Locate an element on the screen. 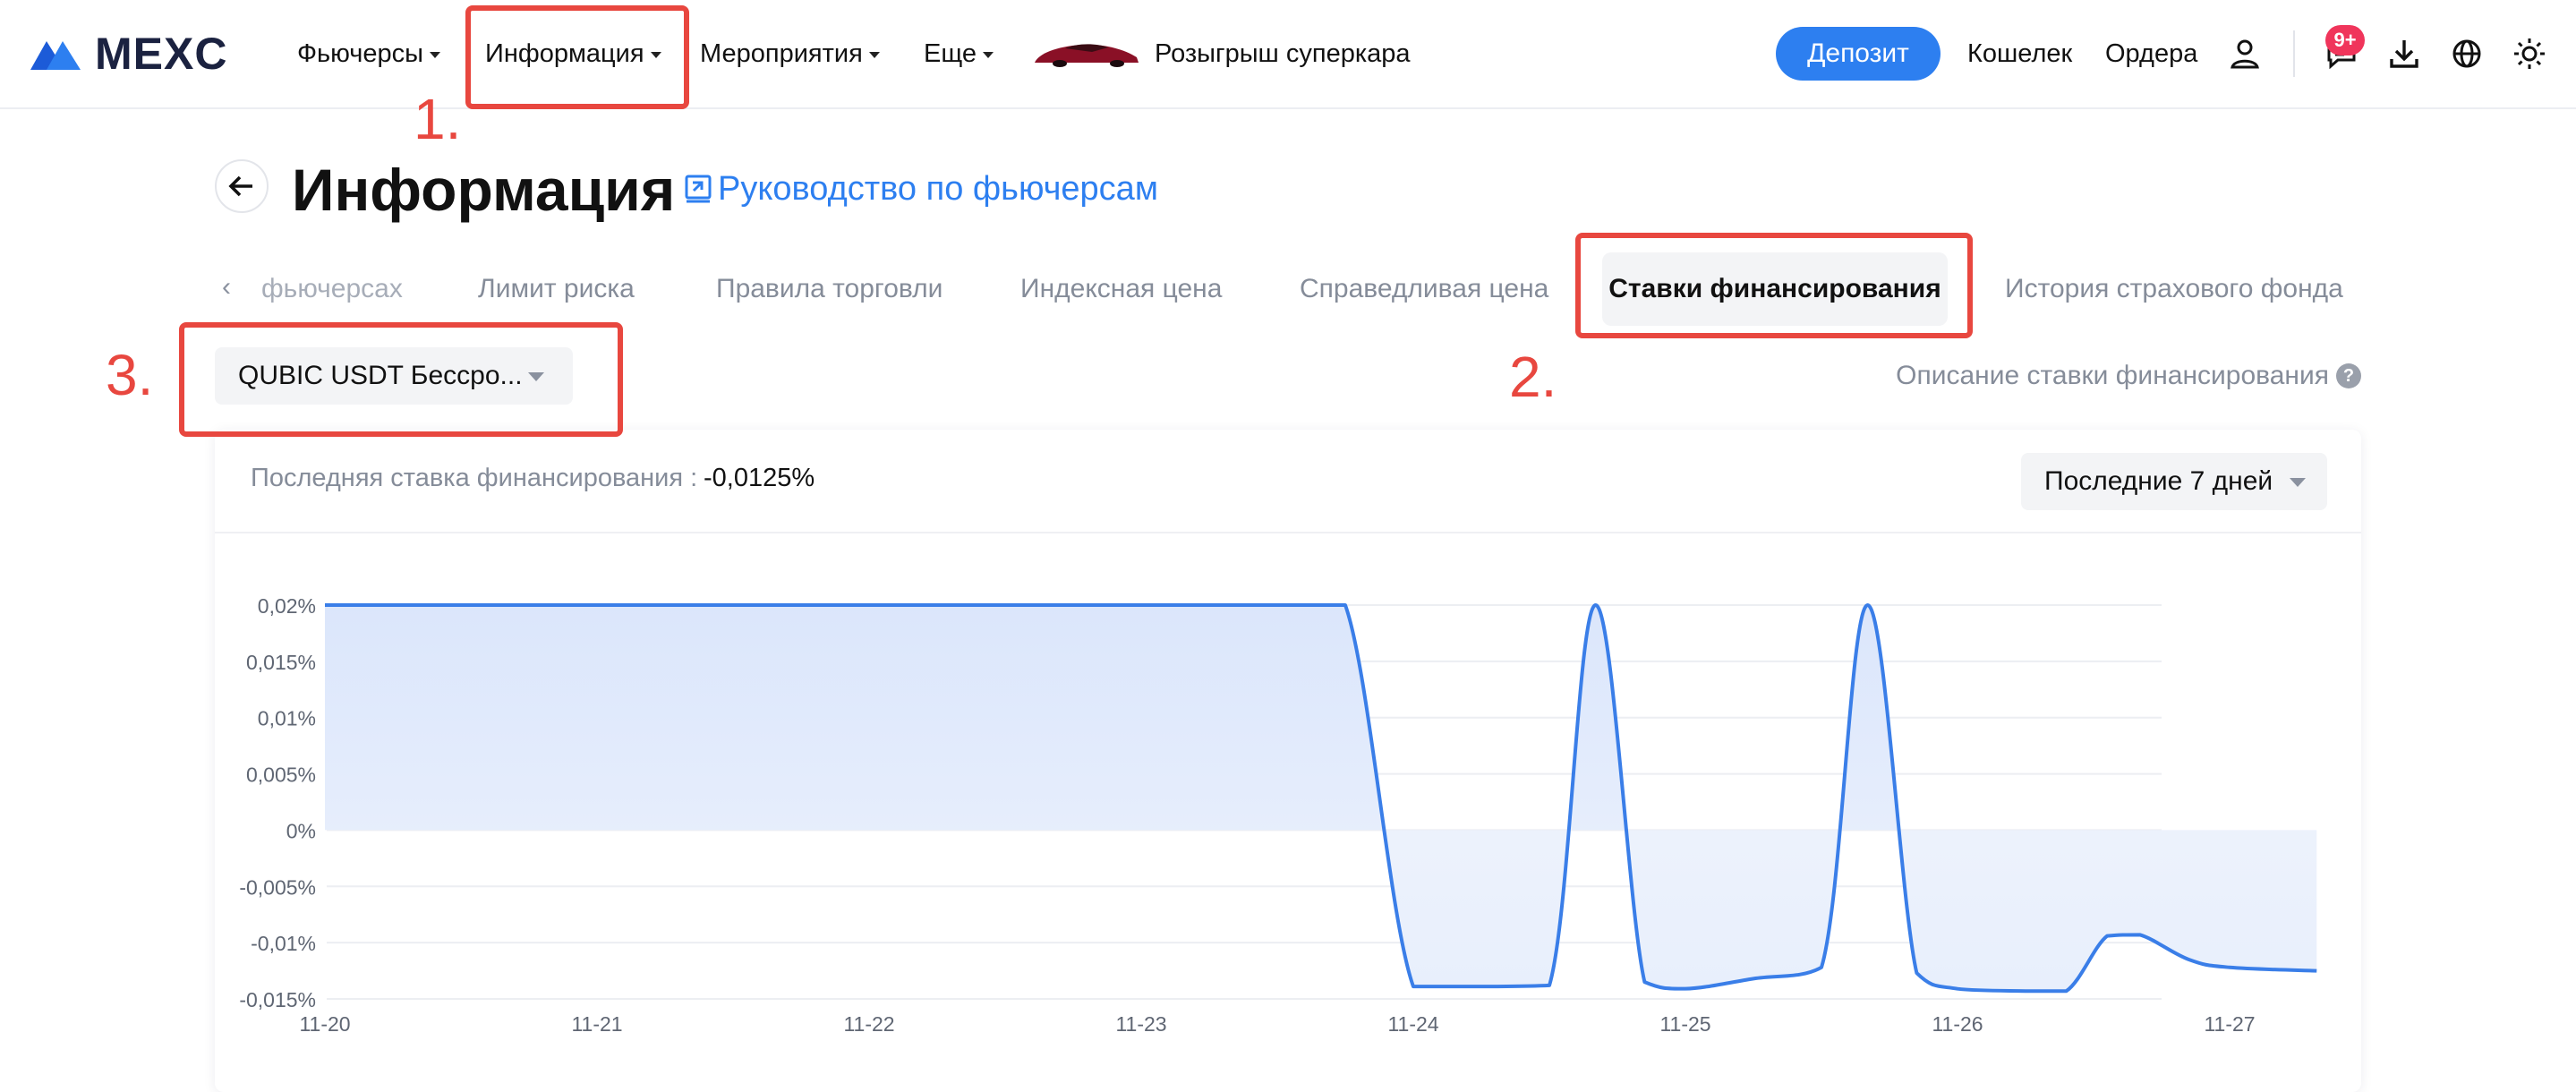 Image resolution: width=2576 pixels, height=1092 pixels. brand-name: MEXC is located at coordinates (161, 54).